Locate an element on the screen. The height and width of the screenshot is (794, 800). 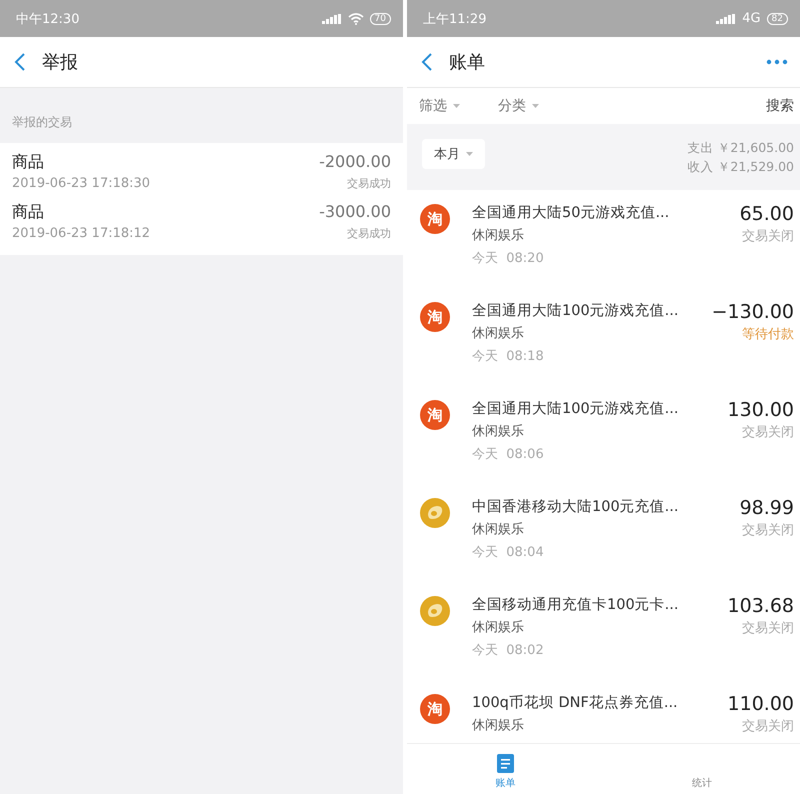
section-label: 举报的交易 is located at coordinates (42, 122).